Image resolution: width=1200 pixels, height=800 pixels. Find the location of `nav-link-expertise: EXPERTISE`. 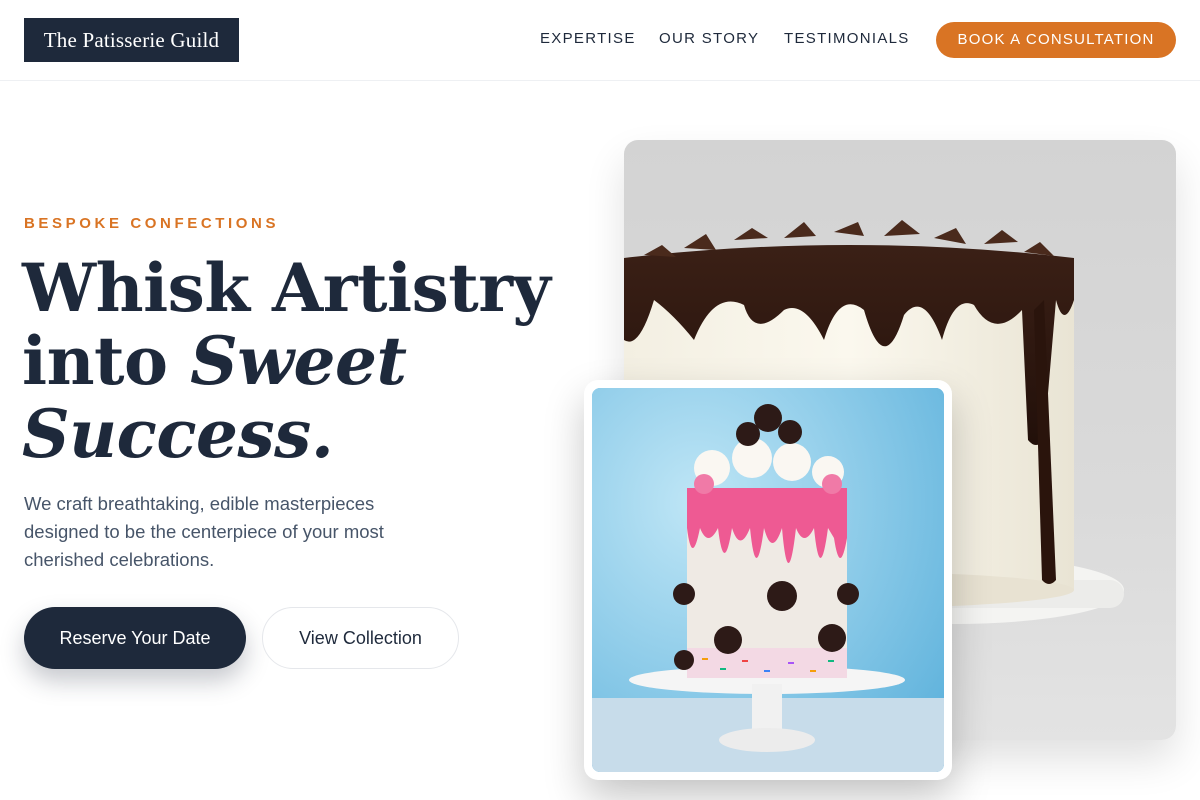

nav-link-expertise: EXPERTISE is located at coordinates (588, 38).